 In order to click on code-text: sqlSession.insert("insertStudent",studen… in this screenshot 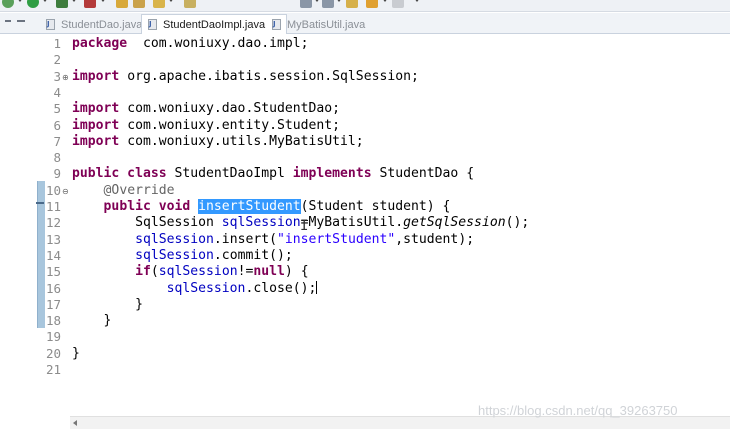, I will do `click(273, 240)`.